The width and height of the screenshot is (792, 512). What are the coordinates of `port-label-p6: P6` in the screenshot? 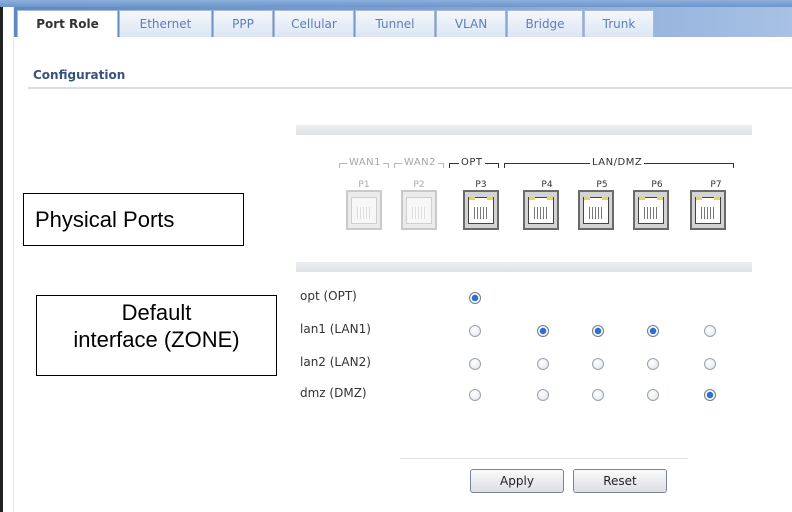 It's located at (657, 185).